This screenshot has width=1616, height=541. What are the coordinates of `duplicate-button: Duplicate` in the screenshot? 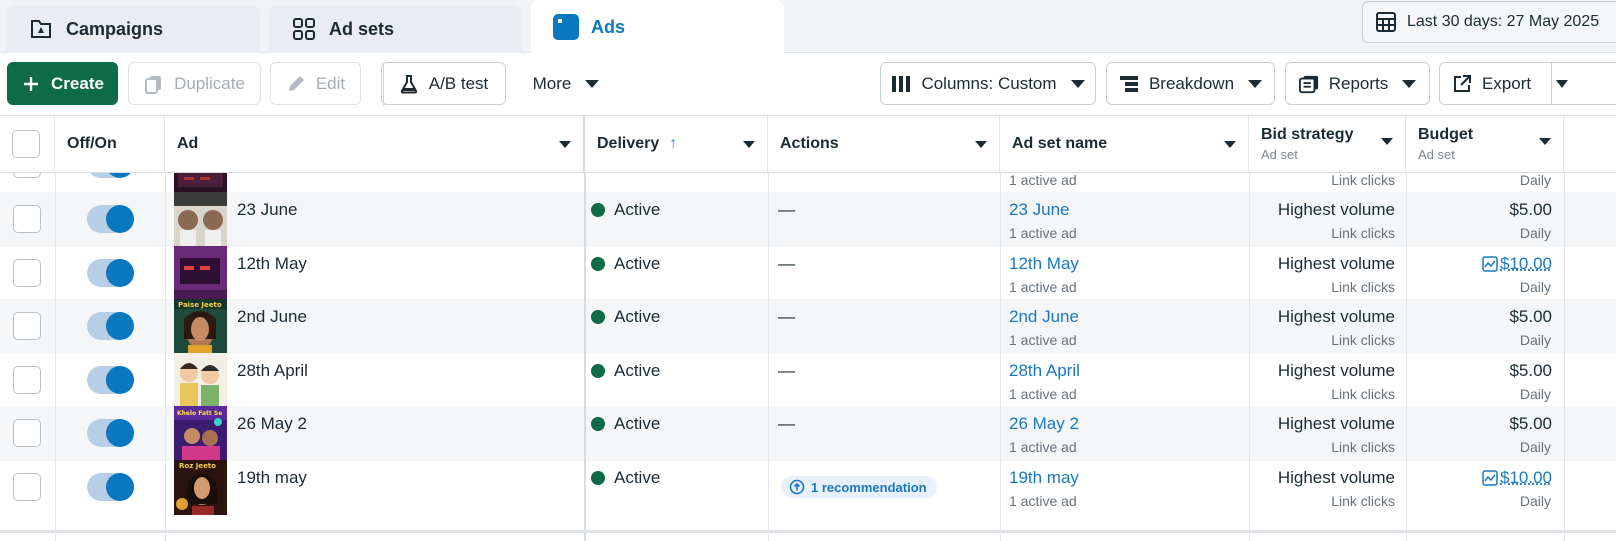 It's located at (194, 83).